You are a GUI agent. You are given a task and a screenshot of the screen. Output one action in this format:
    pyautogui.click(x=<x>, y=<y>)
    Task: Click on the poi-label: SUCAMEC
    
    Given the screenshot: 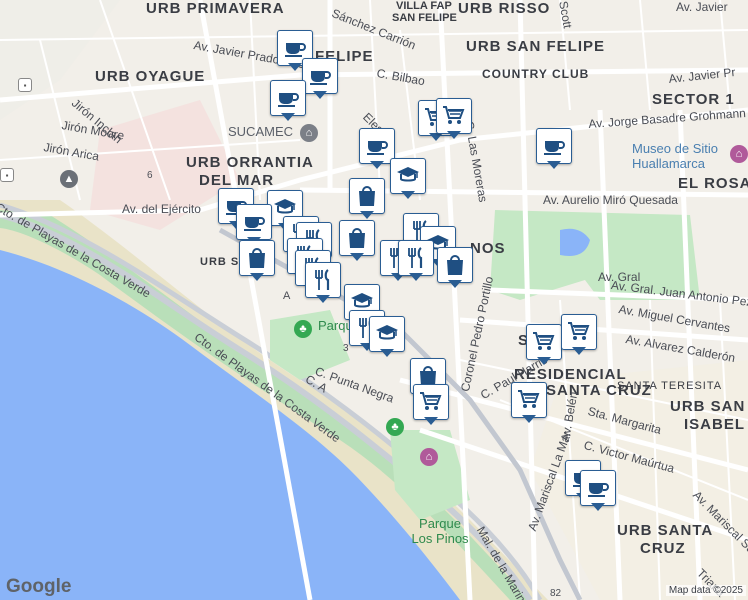 What is the action you would take?
    pyautogui.click(x=261, y=131)
    